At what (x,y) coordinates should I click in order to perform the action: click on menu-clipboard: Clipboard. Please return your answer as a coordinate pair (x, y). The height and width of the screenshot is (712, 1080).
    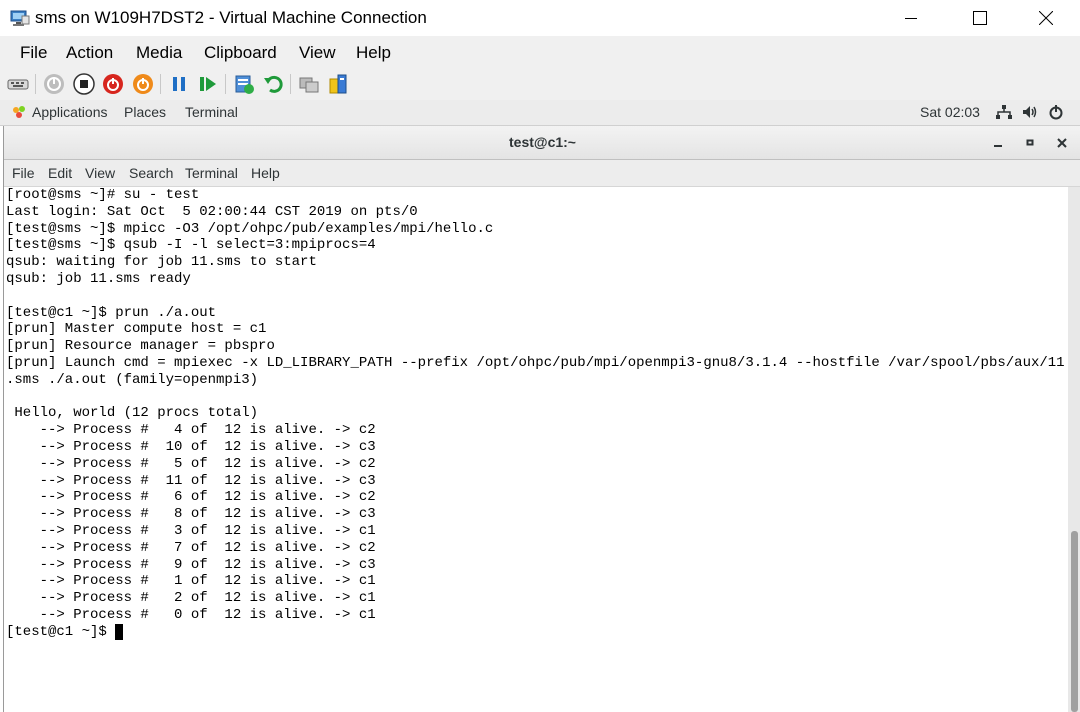
    Looking at the image, I should click on (240, 53).